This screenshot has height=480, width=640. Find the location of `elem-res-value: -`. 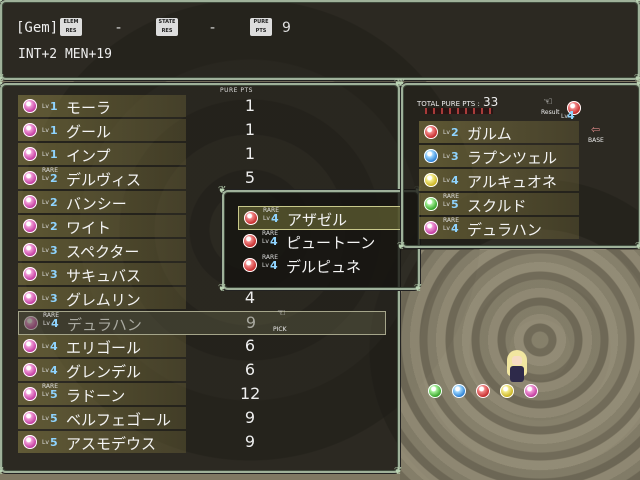

elem-res-value: - is located at coordinates (119, 28).